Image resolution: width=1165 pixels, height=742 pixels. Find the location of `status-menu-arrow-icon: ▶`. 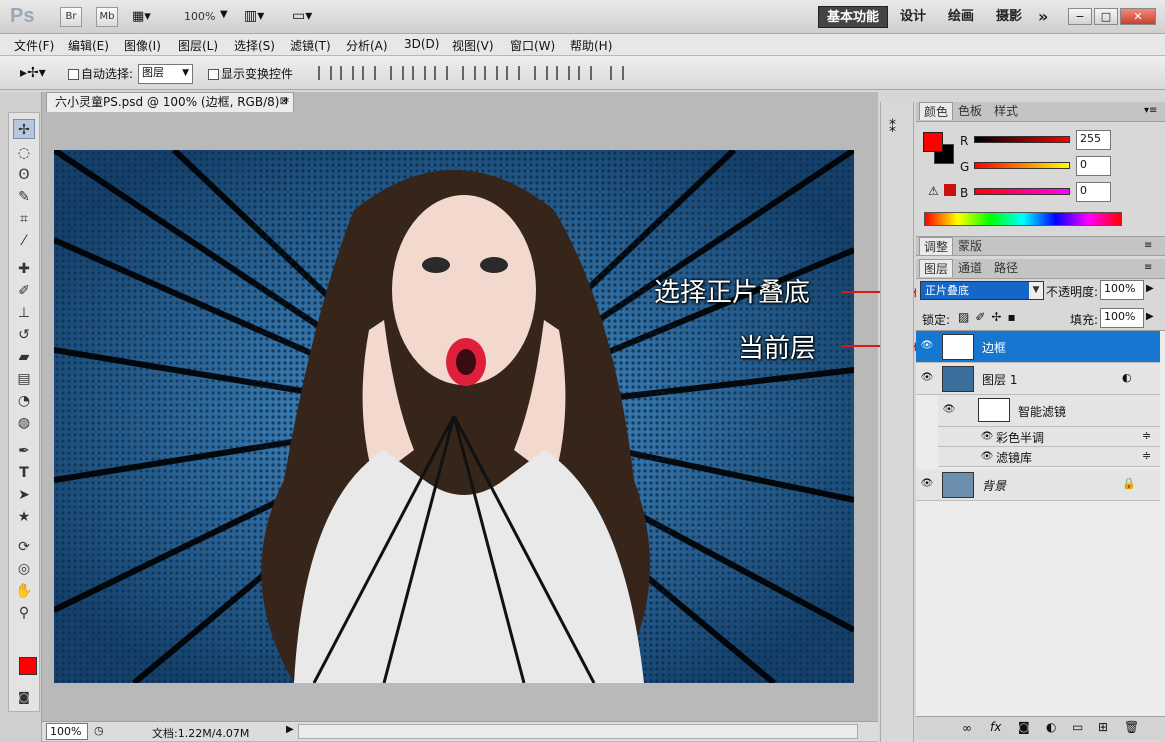

status-menu-arrow-icon: ▶ is located at coordinates (290, 729).